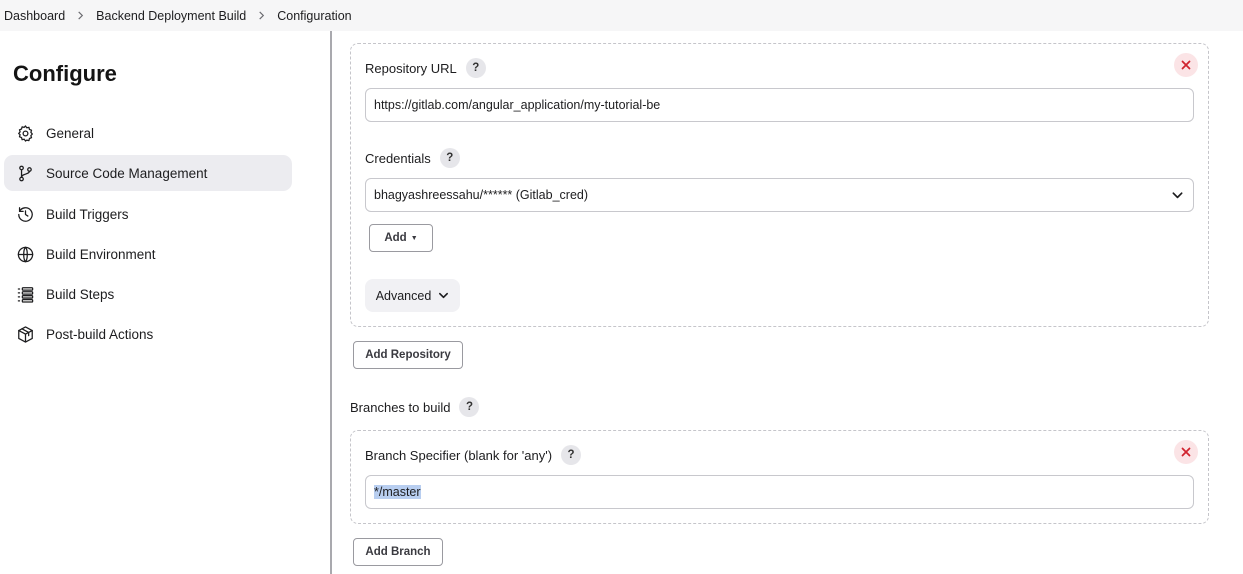 The image size is (1243, 574). I want to click on list-icon, so click(25, 294).